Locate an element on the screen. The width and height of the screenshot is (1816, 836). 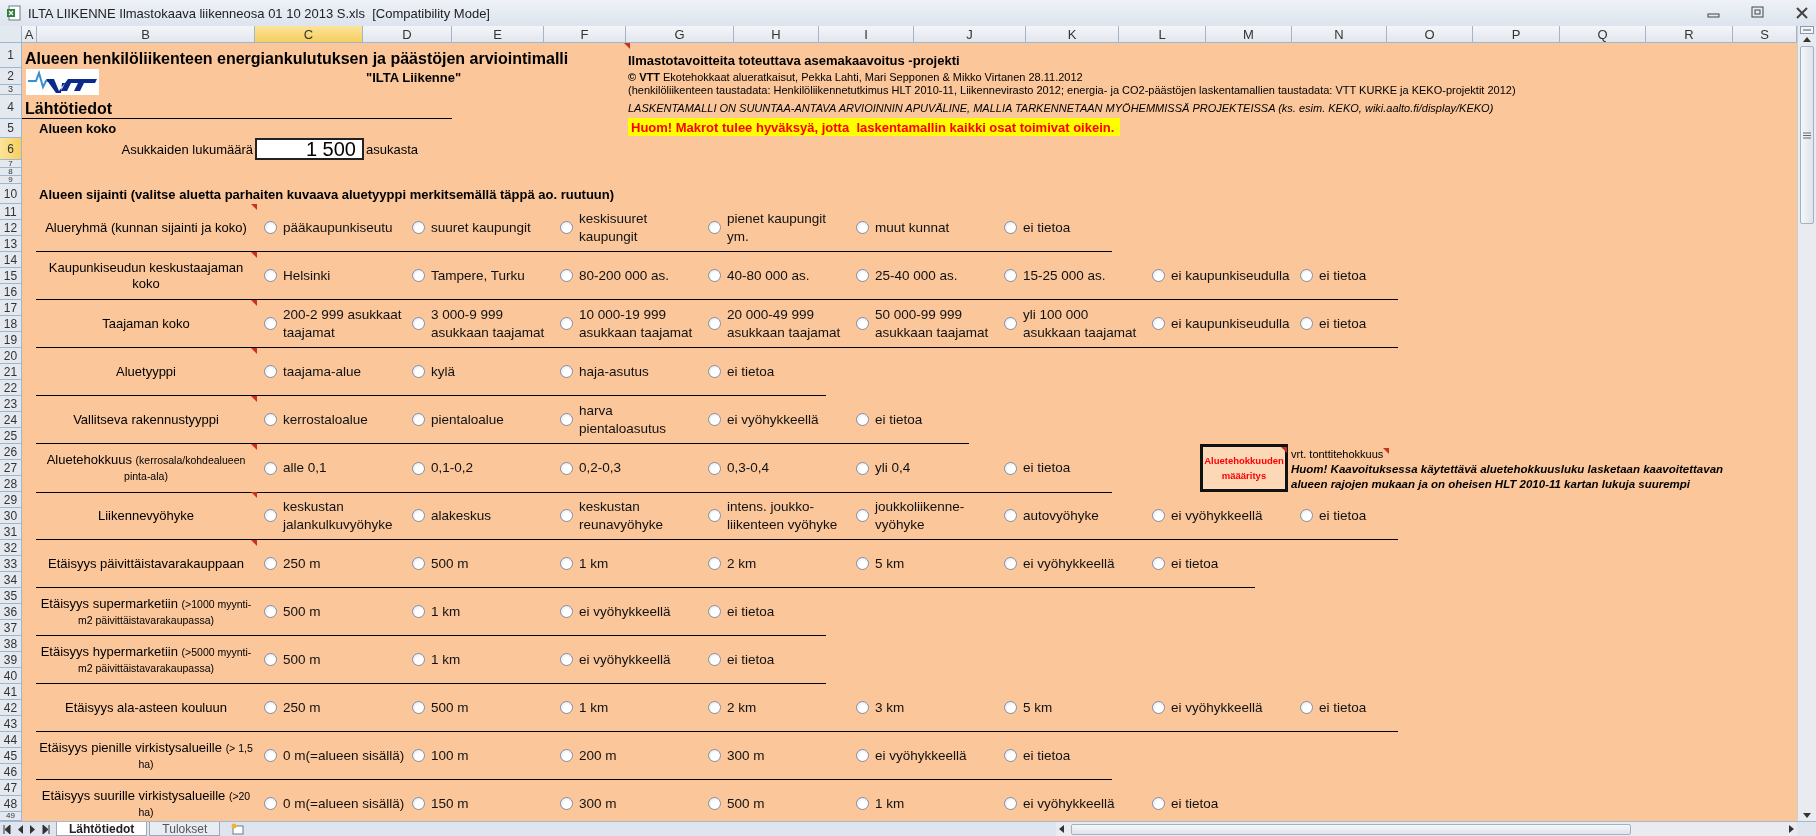
next-sheet-icon is located at coordinates (33, 829).